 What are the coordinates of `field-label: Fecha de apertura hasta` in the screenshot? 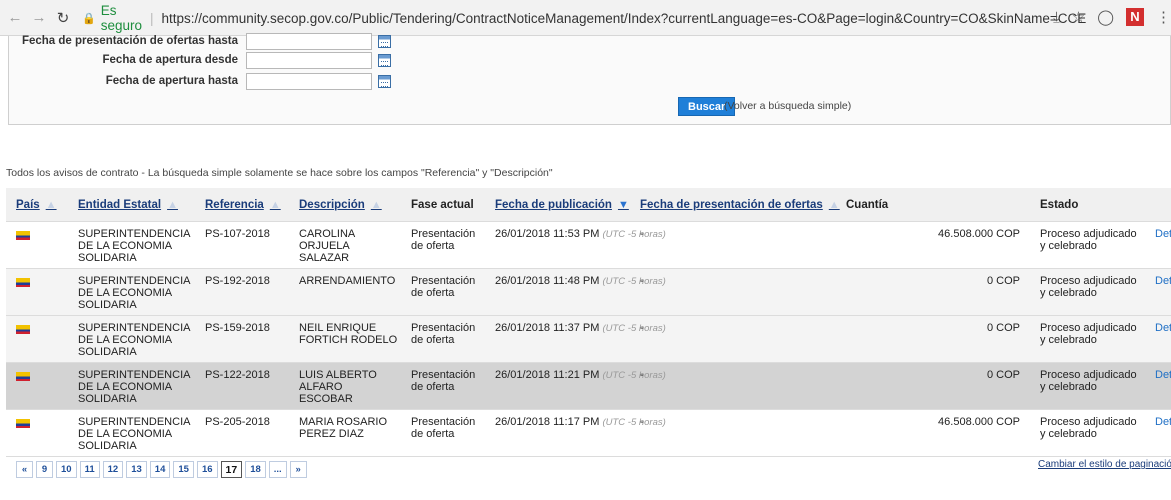 It's located at (171, 81).